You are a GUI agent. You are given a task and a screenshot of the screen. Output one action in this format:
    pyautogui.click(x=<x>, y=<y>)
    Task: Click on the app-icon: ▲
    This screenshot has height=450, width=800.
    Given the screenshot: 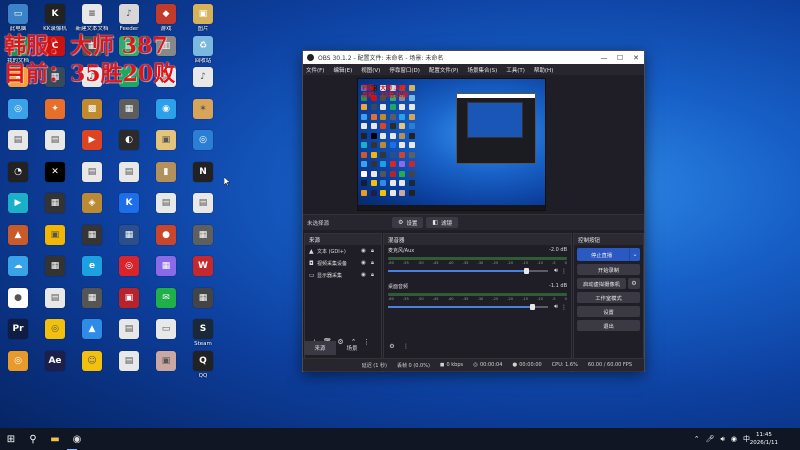 What is the action you would take?
    pyautogui.click(x=92, y=329)
    